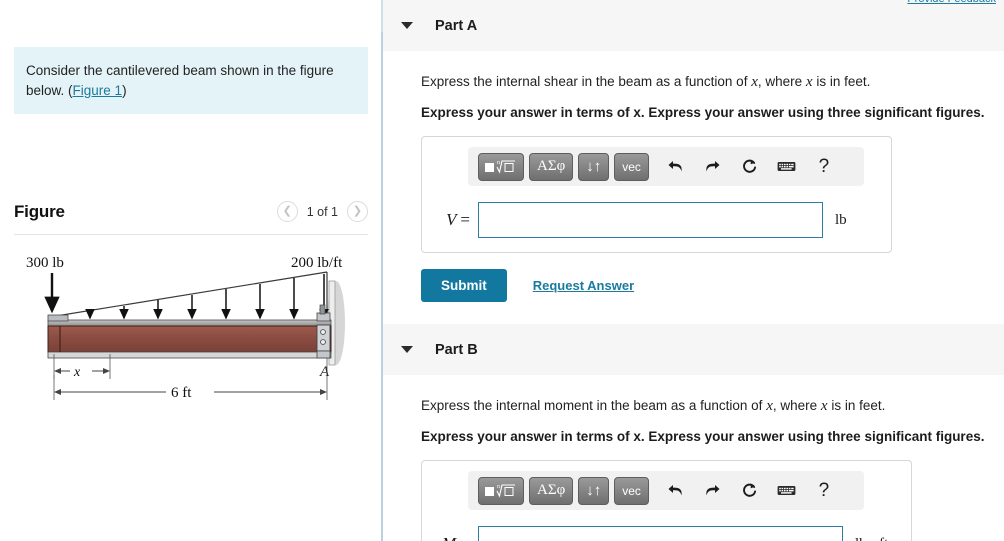 The width and height of the screenshot is (1004, 541). I want to click on part-a-answer-box: n ΑΣφ ↓↑ vec ? V = lb, so click(656, 194).